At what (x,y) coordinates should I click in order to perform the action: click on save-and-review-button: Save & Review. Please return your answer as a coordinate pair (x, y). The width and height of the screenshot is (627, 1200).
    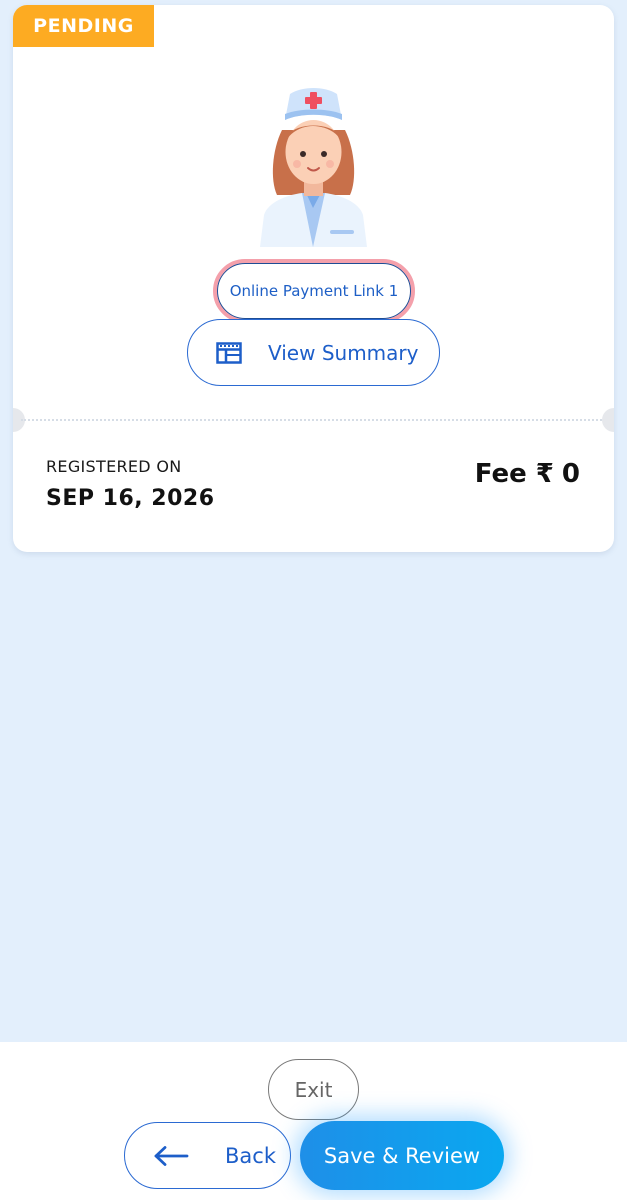
    Looking at the image, I should click on (402, 1155).